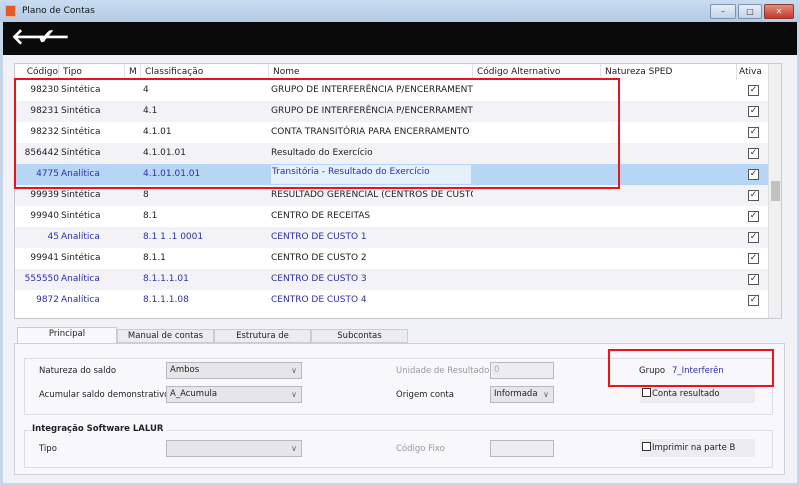  What do you see at coordinates (67, 335) in the screenshot?
I see `tab-principal: Principal` at bounding box center [67, 335].